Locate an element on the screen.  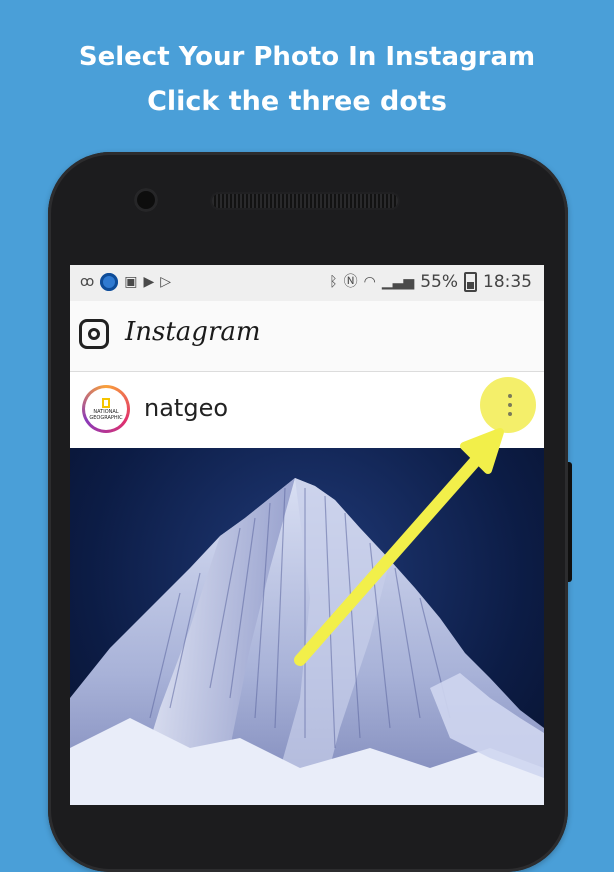
bluetooth-icon: ᛒ is located at coordinates (333, 282).